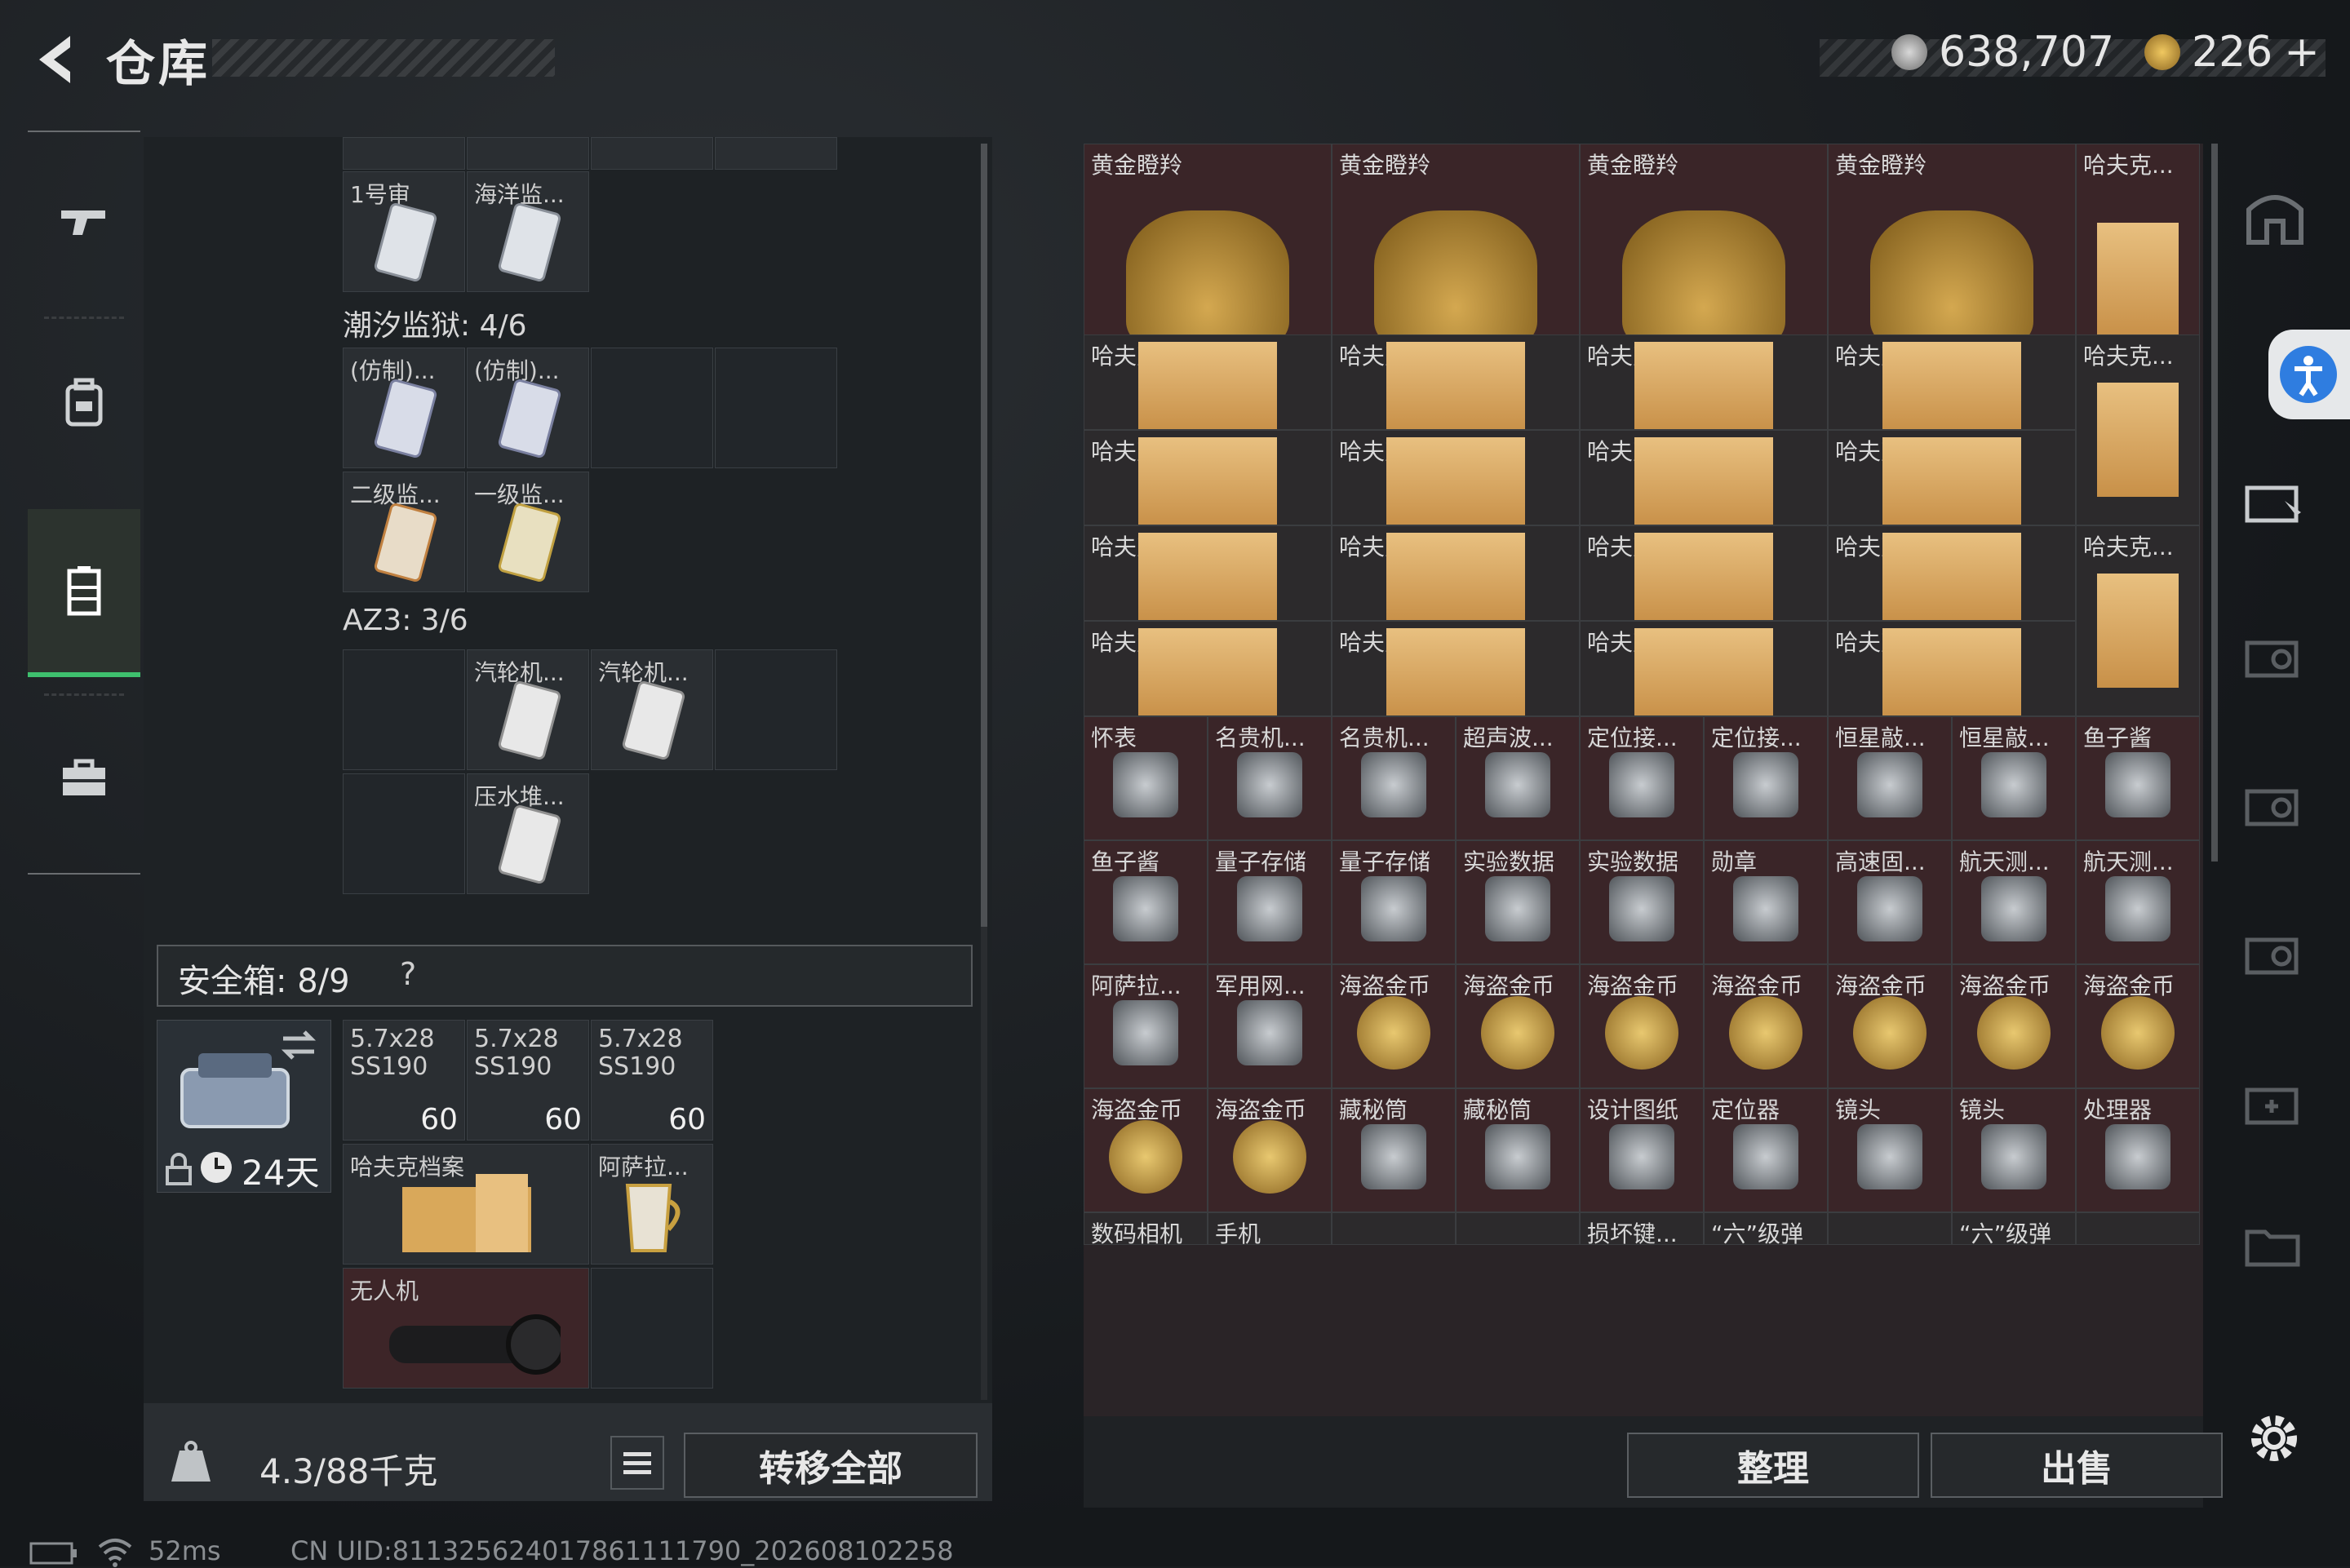 The width and height of the screenshot is (2350, 1568). What do you see at coordinates (637, 1463) in the screenshot?
I see `list-view-button` at bounding box center [637, 1463].